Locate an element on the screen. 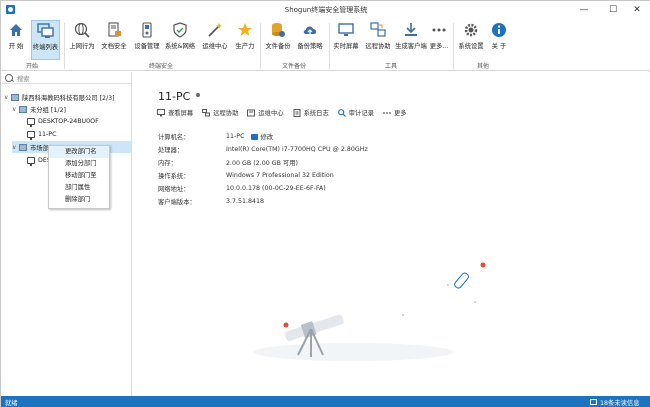 The width and height of the screenshot is (650, 407). terminal-list-button: 终端列表 is located at coordinates (45, 40).